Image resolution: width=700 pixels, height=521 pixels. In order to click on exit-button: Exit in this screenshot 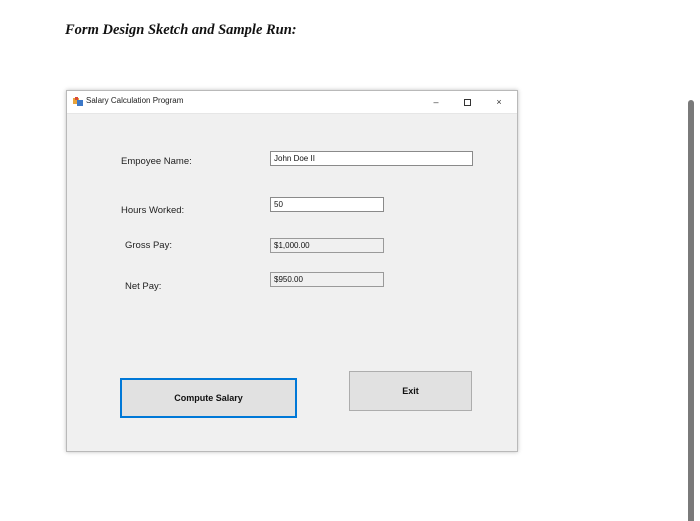, I will do `click(410, 391)`.